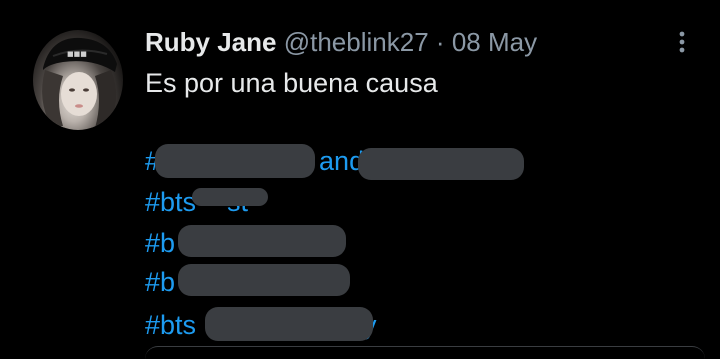 This screenshot has height=359, width=720. I want to click on avatar-photo: ■■■, so click(79, 82).